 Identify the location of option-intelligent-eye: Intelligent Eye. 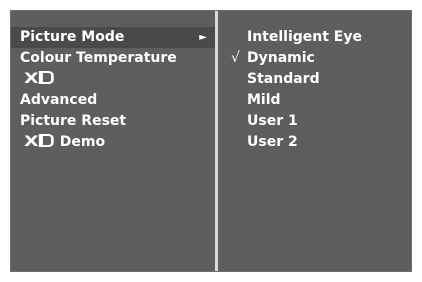
(314, 37).